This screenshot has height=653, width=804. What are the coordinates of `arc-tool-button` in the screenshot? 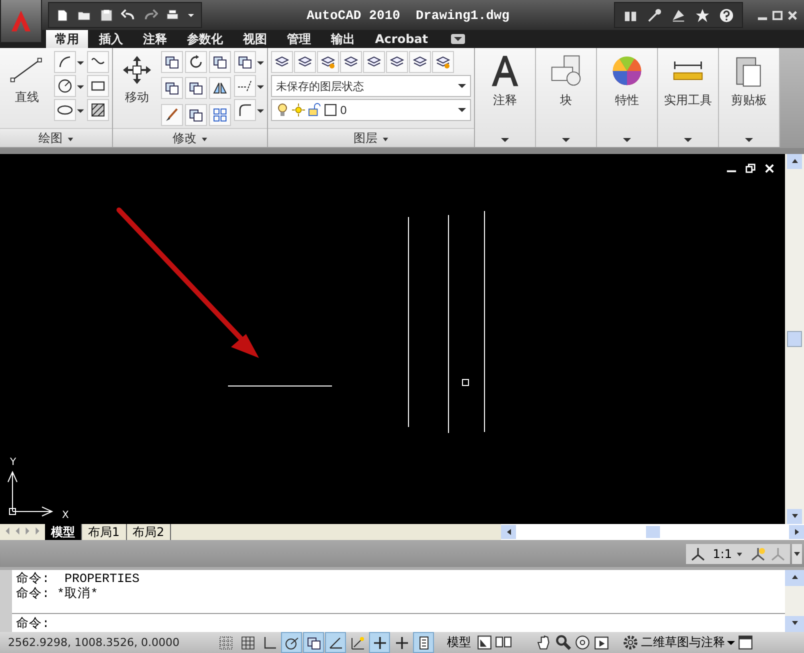 It's located at (65, 62).